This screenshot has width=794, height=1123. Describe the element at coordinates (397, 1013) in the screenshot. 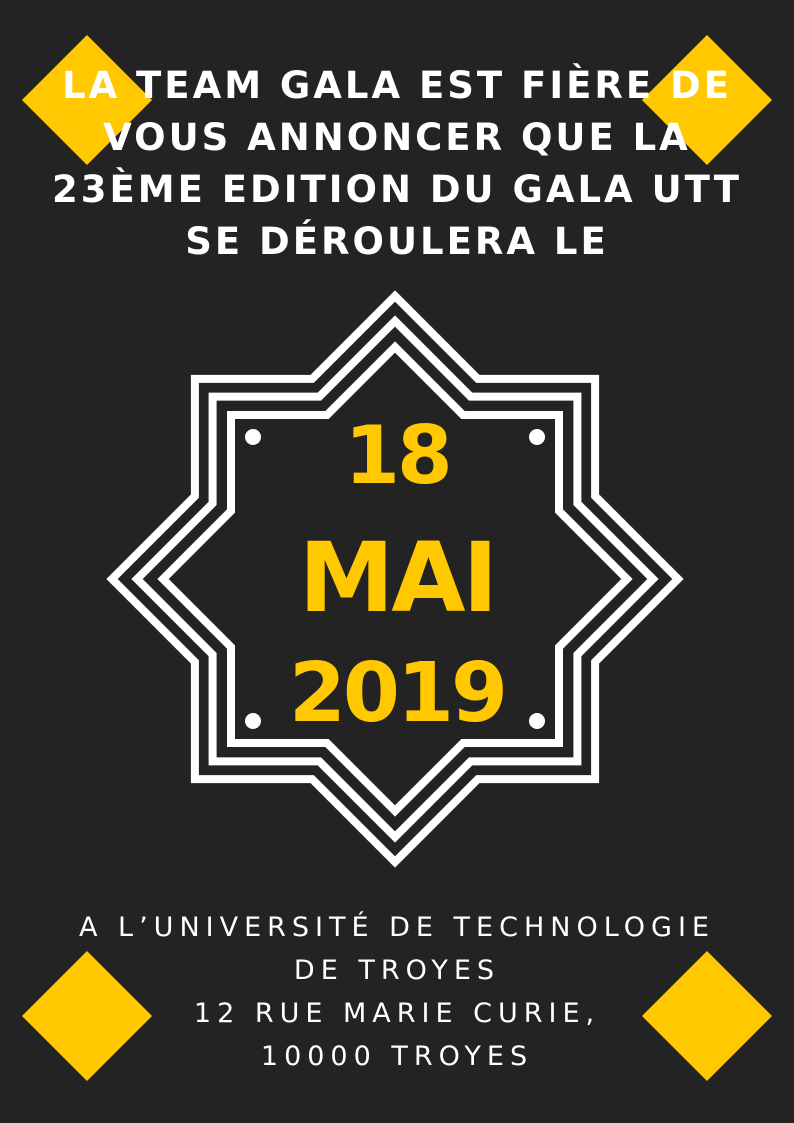

I see `location-line: 12 RUE MARIE CURIE,` at that location.